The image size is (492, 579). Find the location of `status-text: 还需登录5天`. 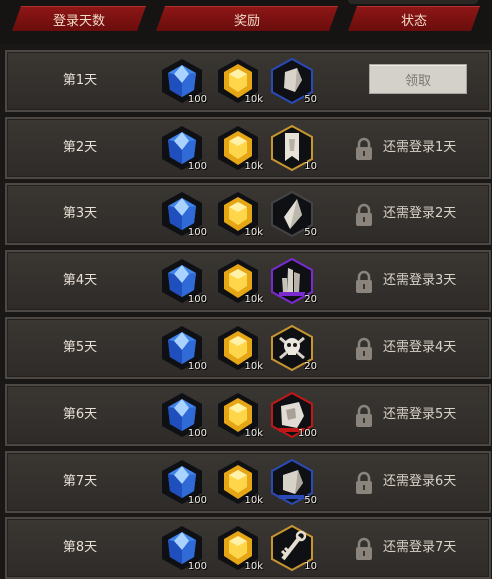

status-text: 还需登录5天 is located at coordinates (420, 414).